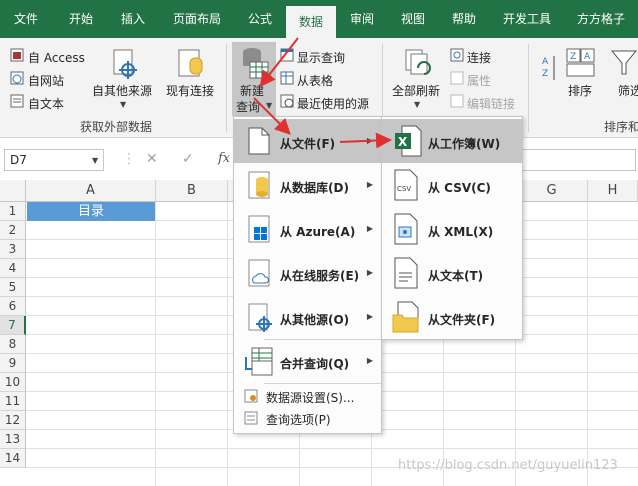 The height and width of the screenshot is (486, 638). What do you see at coordinates (322, 93) in the screenshot?
I see `annotation-arrows` at bounding box center [322, 93].